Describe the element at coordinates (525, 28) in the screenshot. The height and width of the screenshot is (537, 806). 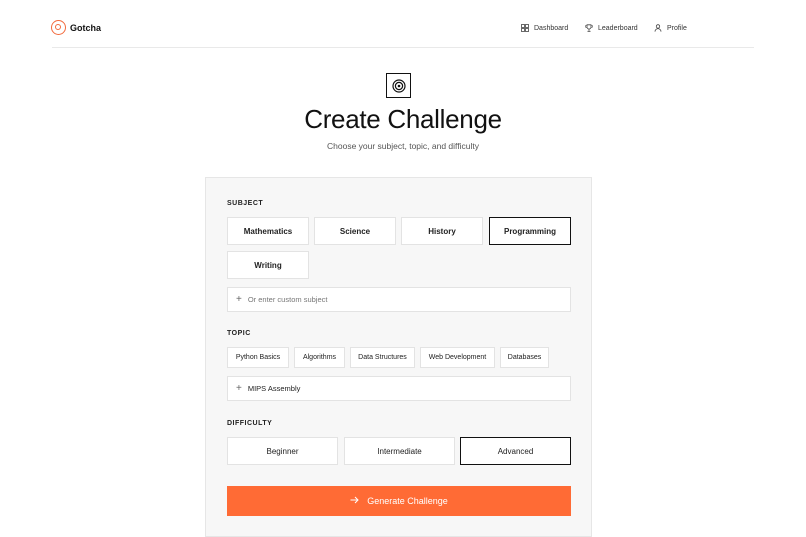
I see `grid-icon` at that location.